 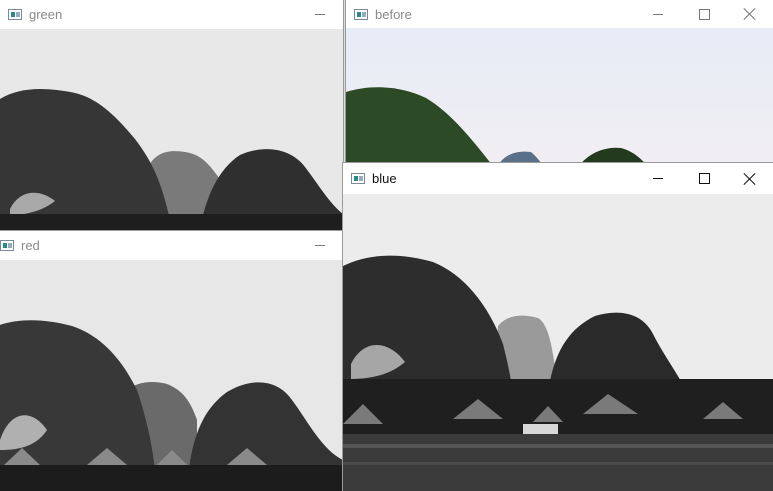 I want to click on titlebar-red: red, so click(x=171, y=245).